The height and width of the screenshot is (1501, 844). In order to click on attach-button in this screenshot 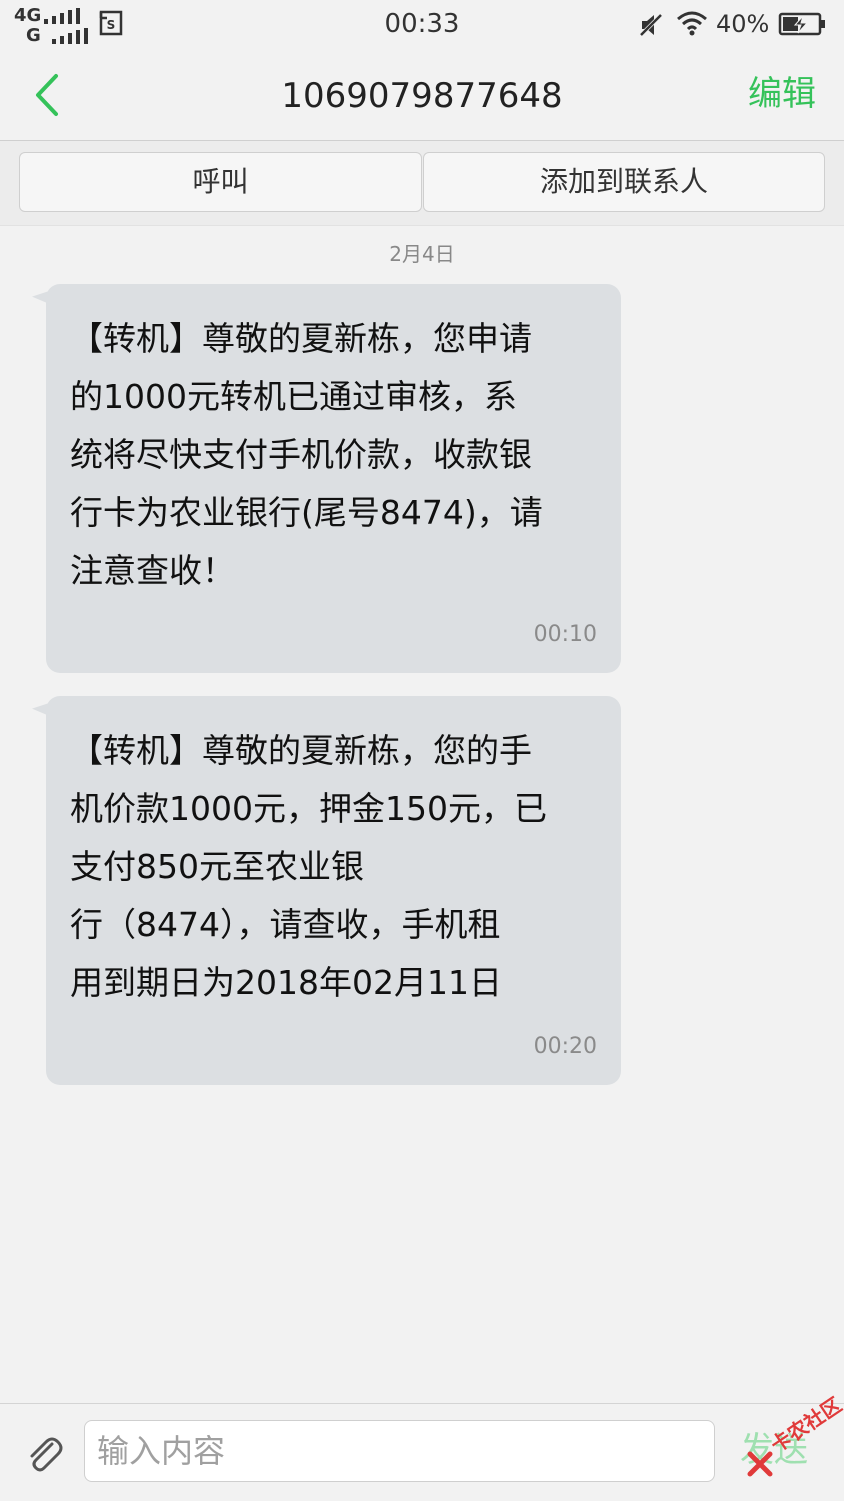, I will do `click(44, 1454)`.